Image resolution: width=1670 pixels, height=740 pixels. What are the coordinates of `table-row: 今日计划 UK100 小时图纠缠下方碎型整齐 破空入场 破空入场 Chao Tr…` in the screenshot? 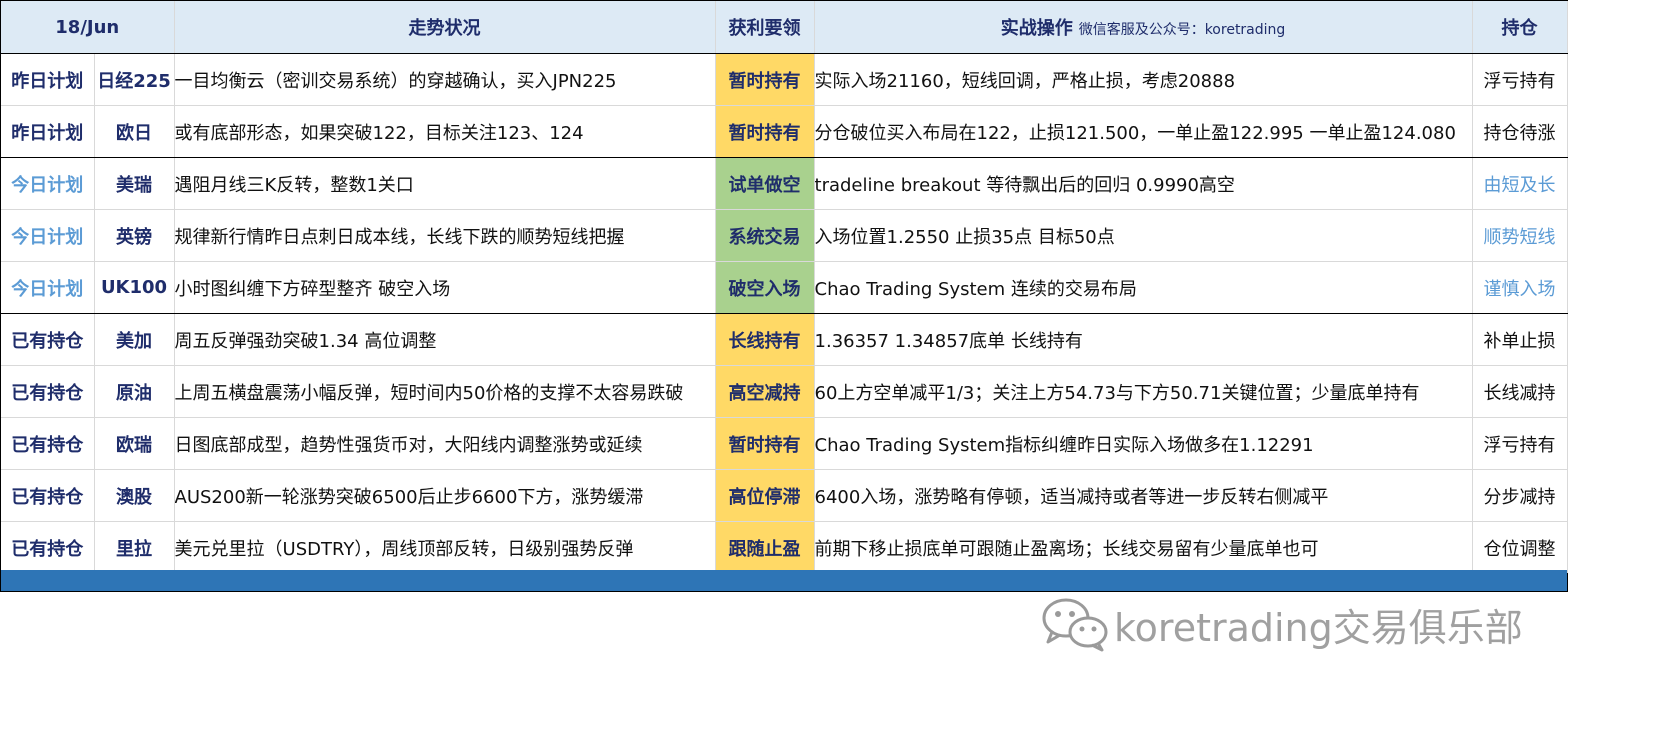 It's located at (784, 287).